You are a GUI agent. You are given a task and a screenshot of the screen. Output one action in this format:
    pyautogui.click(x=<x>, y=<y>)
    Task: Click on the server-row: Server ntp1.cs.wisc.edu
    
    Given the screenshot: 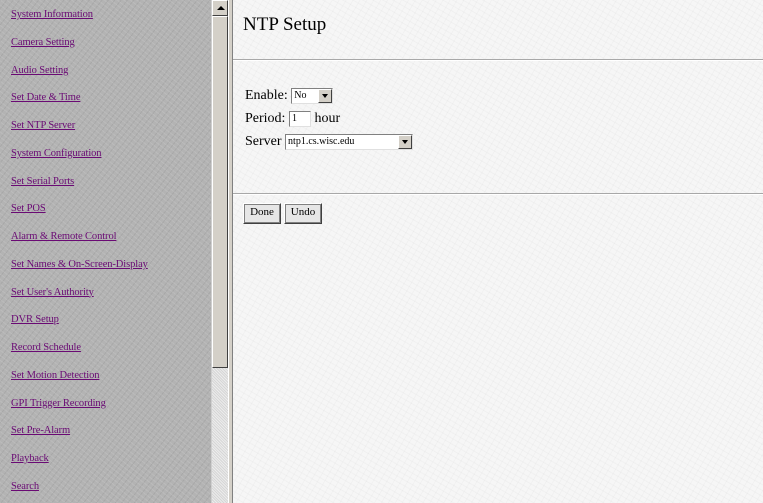 What is the action you would take?
    pyautogui.click(x=329, y=142)
    